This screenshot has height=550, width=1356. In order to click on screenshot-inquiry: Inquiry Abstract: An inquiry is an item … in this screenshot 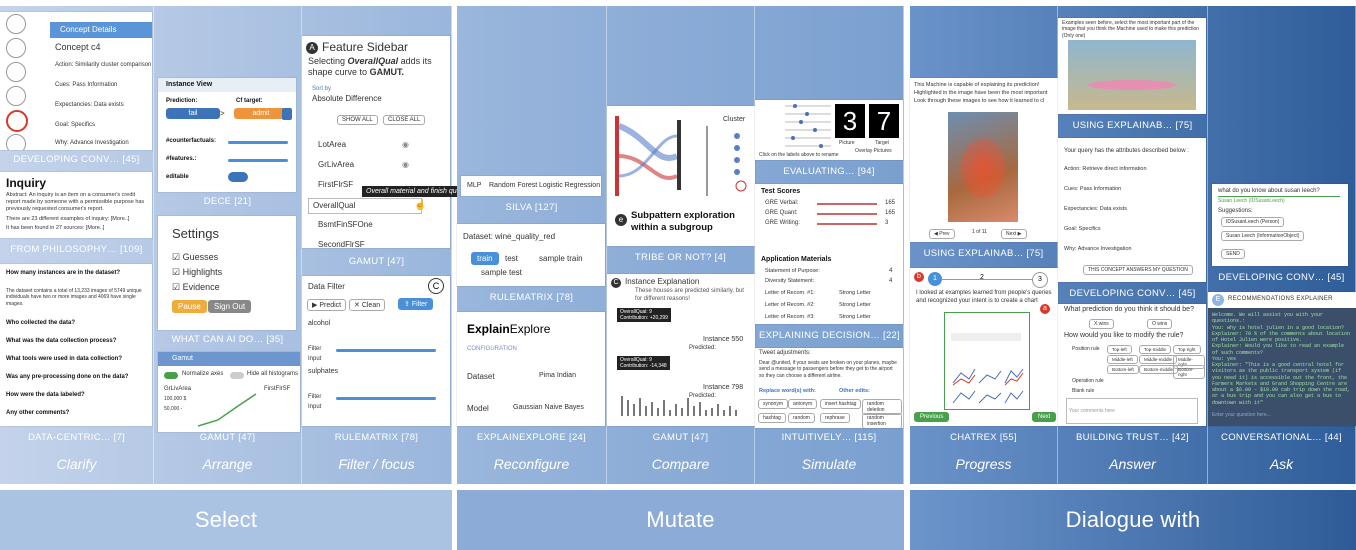, I will do `click(76, 205)`.